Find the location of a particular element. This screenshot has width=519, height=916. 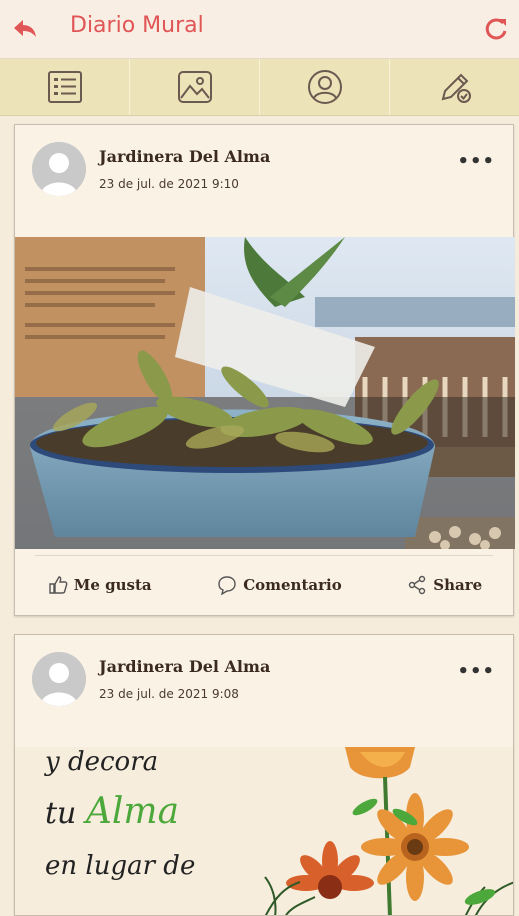

like-button: Me gusta is located at coordinates (100, 585).